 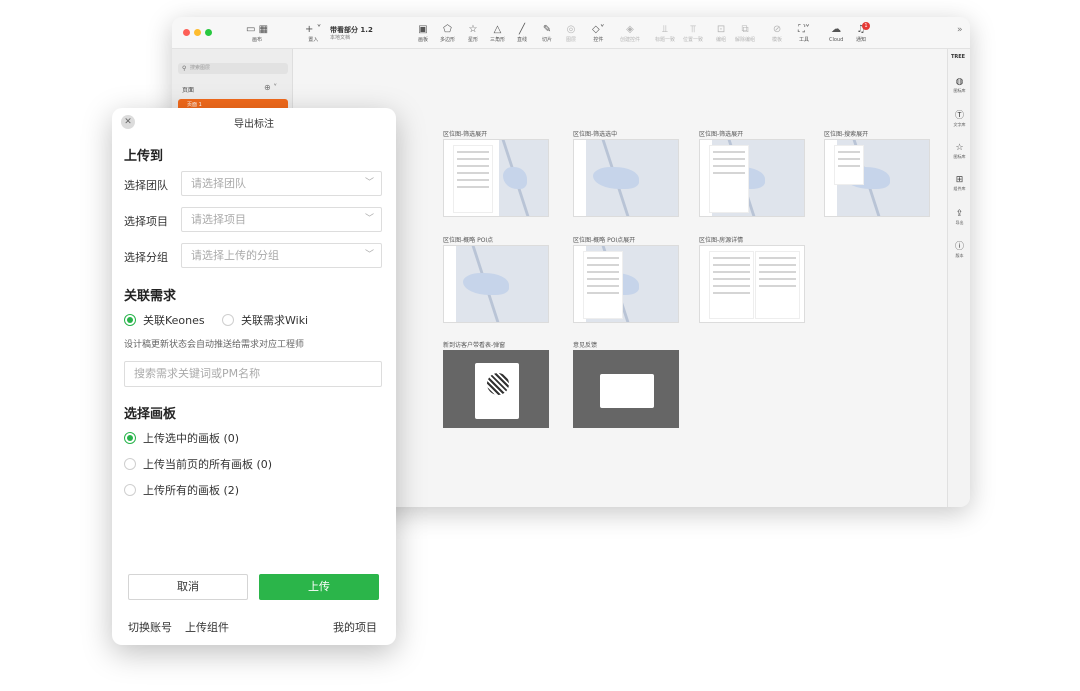 I want to click on radio-keones-label: 关联Keones, so click(x=174, y=320).